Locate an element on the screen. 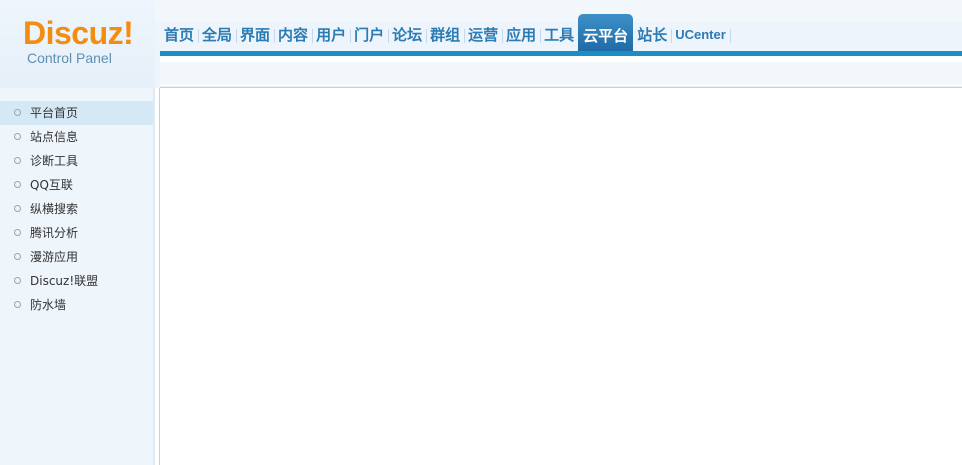 The height and width of the screenshot is (465, 962). nav-tab-label: 门户 is located at coordinates (369, 35).